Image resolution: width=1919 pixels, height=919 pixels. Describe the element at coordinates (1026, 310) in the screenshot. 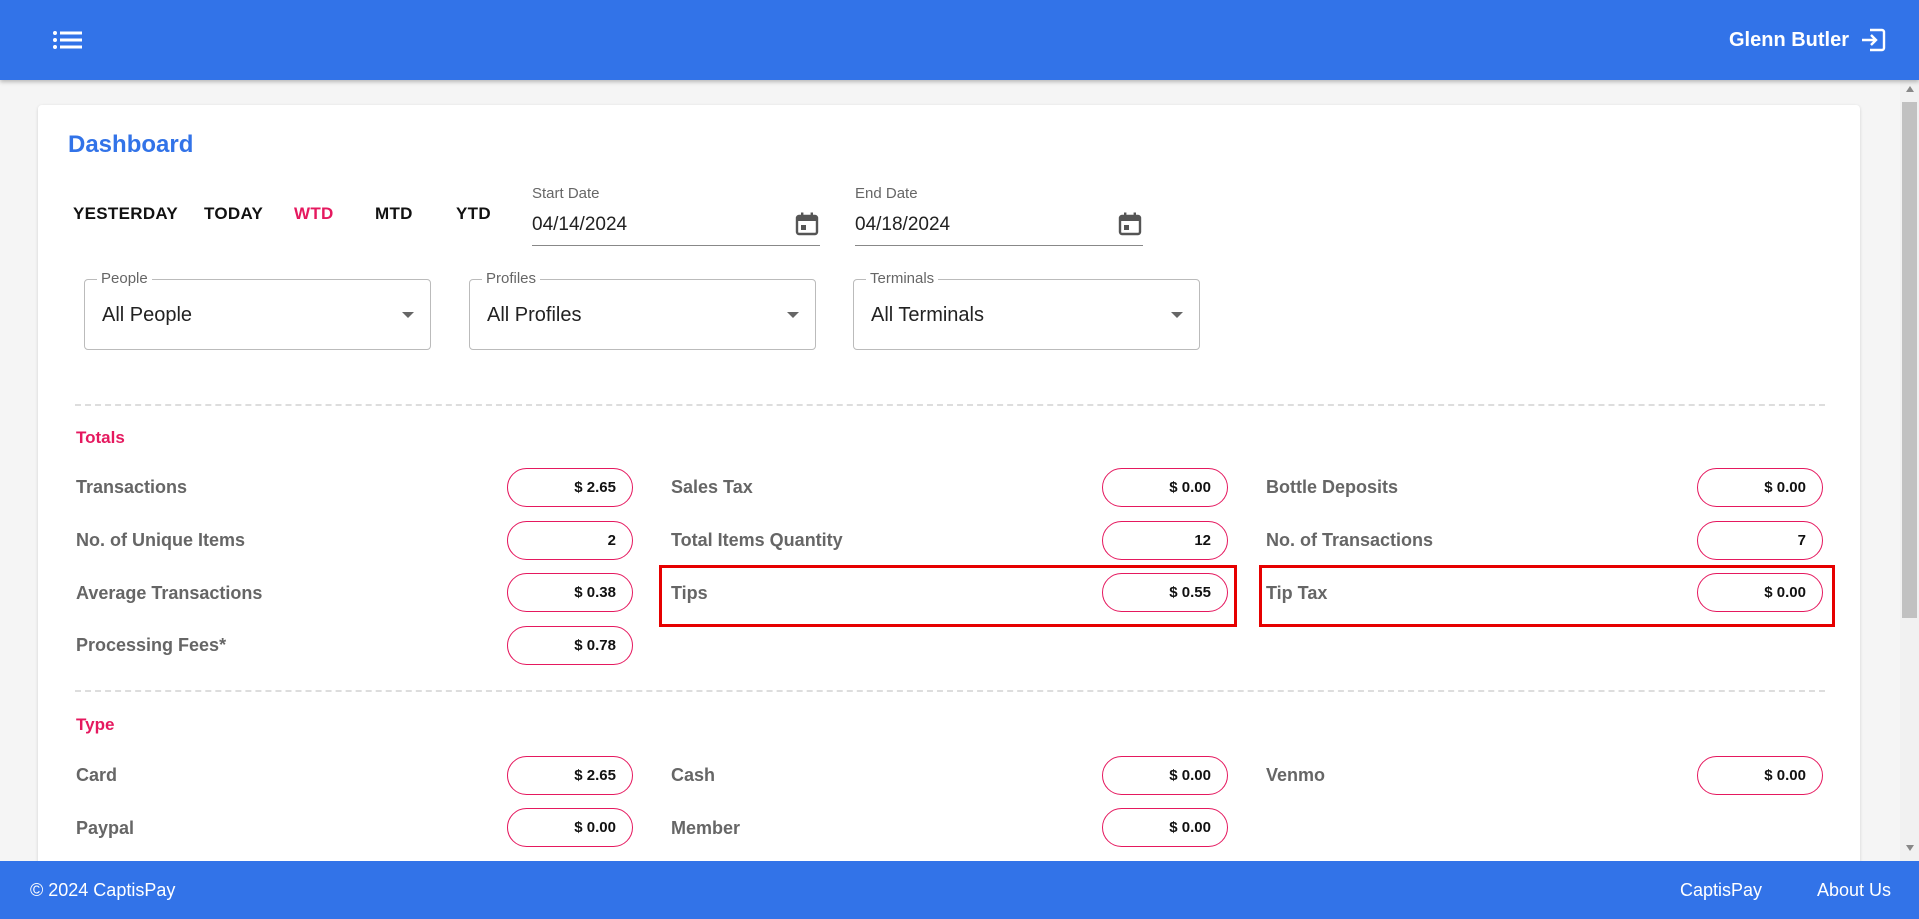

I see `terminals-select: Terminals All Terminals` at that location.